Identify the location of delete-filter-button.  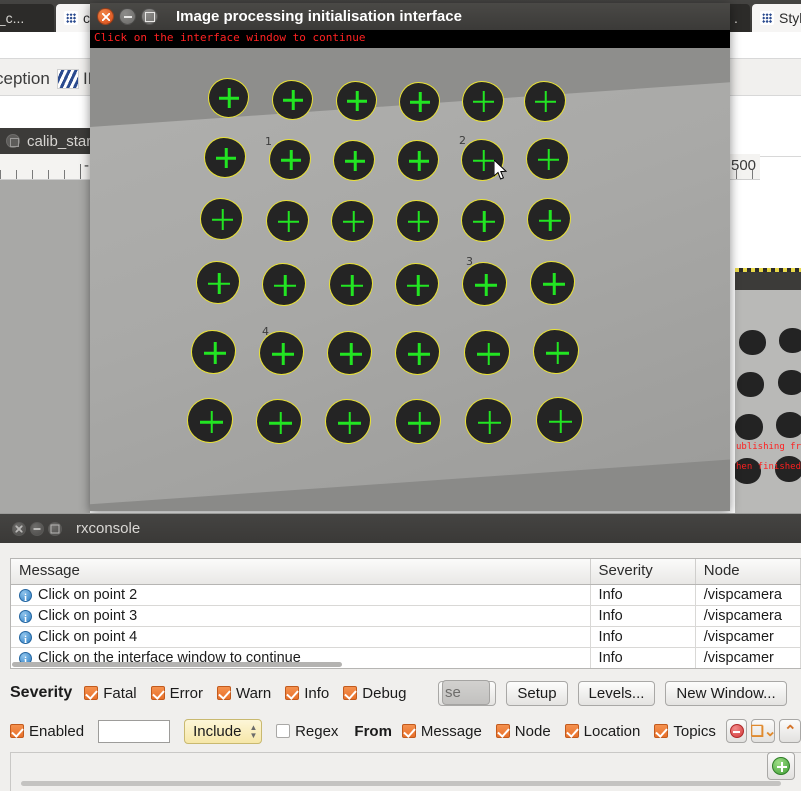
(736, 731).